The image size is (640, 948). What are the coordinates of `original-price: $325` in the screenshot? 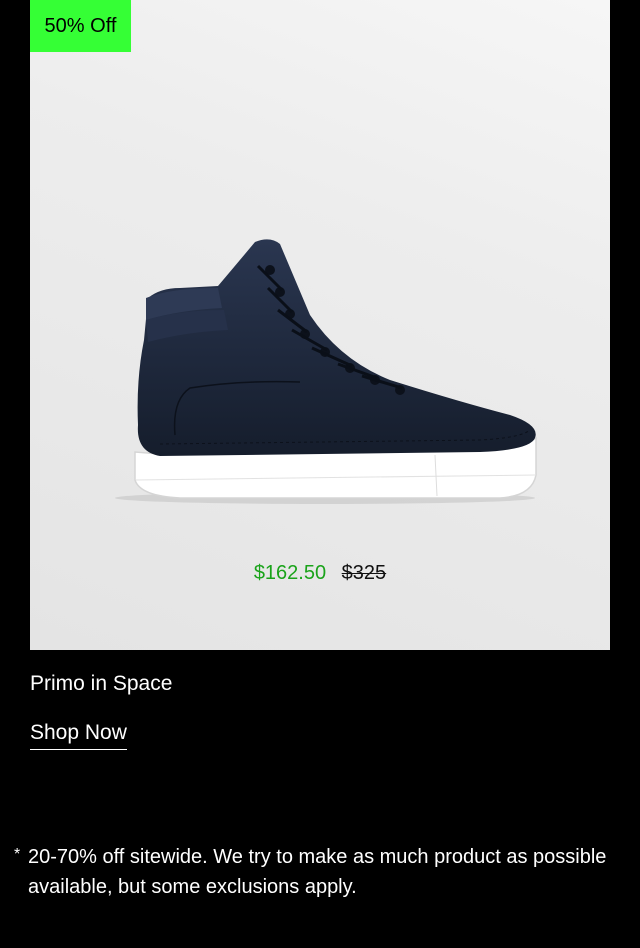 It's located at (364, 573).